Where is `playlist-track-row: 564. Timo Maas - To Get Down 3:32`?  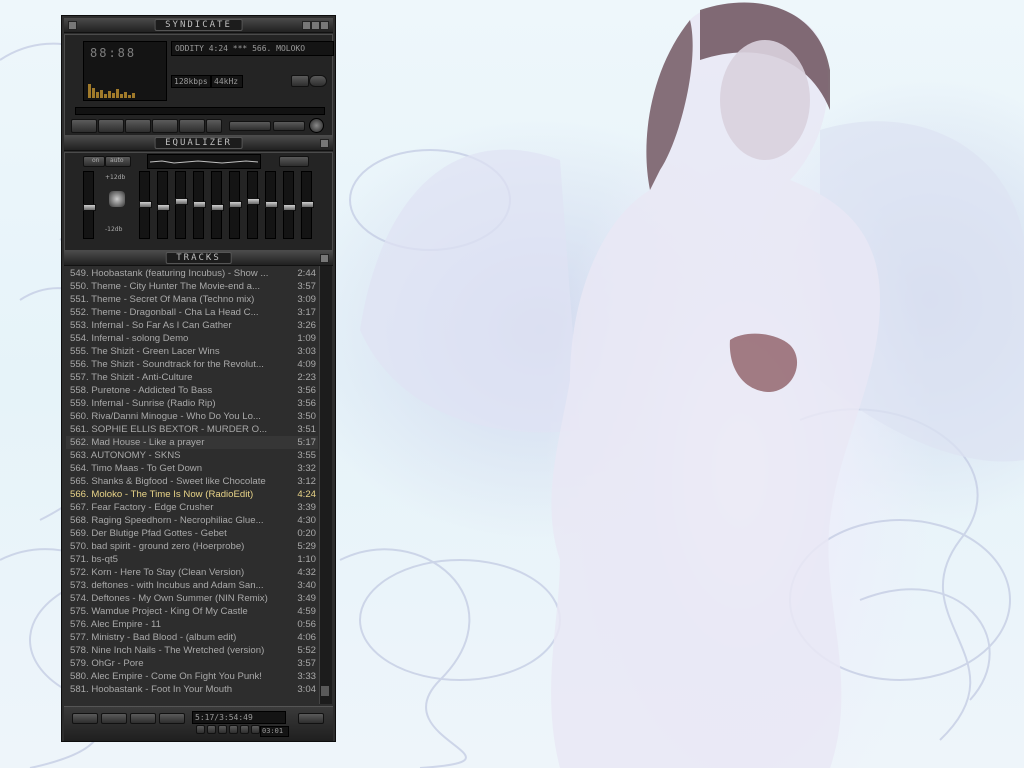
playlist-track-row: 564. Timo Maas - To Get Down 3:32 is located at coordinates (192, 468).